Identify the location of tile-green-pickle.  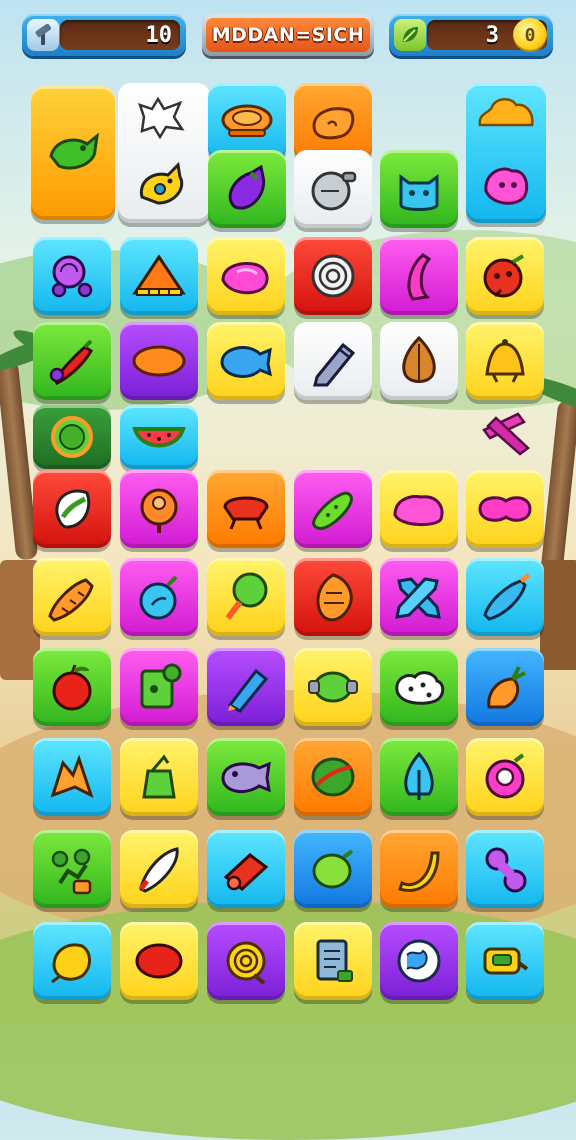
(333, 509).